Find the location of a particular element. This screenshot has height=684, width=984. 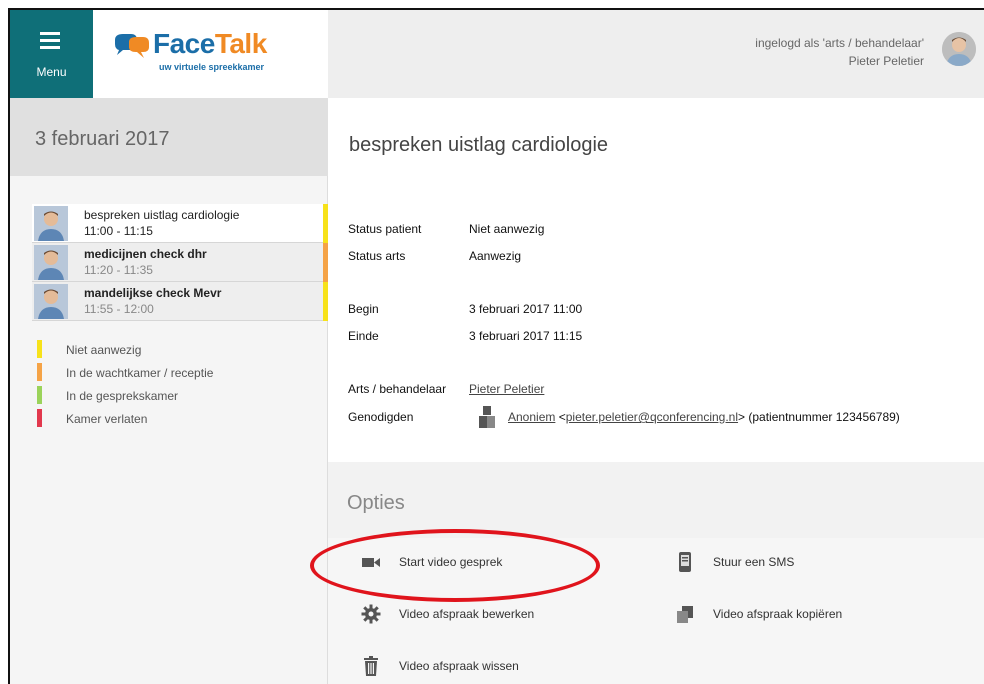

copy-appointment-label: Video afspraak kopiëren is located at coordinates (778, 614).